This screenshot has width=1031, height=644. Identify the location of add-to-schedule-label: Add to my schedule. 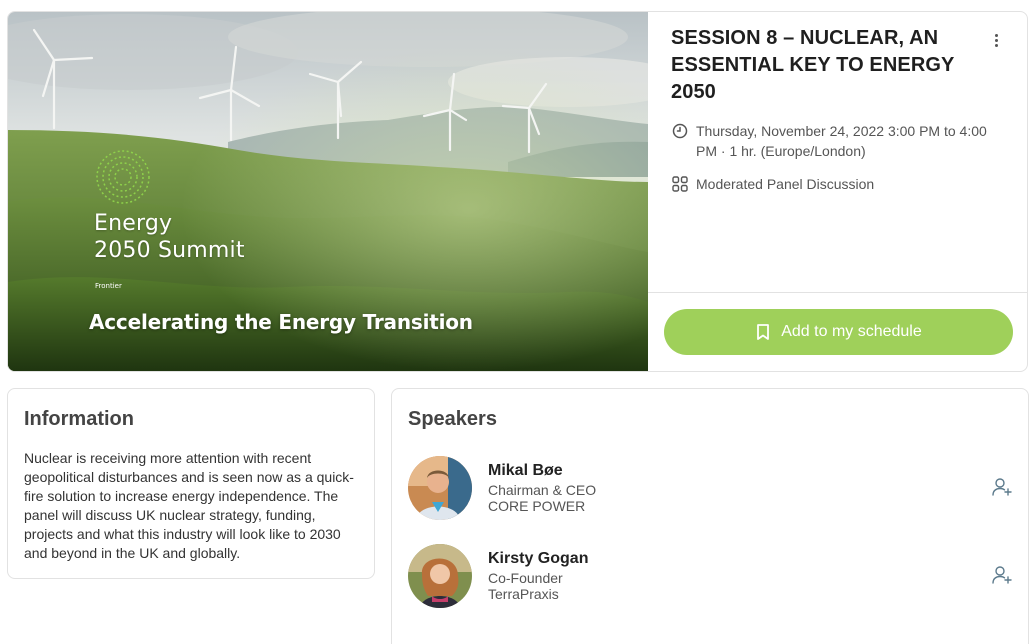
(851, 331).